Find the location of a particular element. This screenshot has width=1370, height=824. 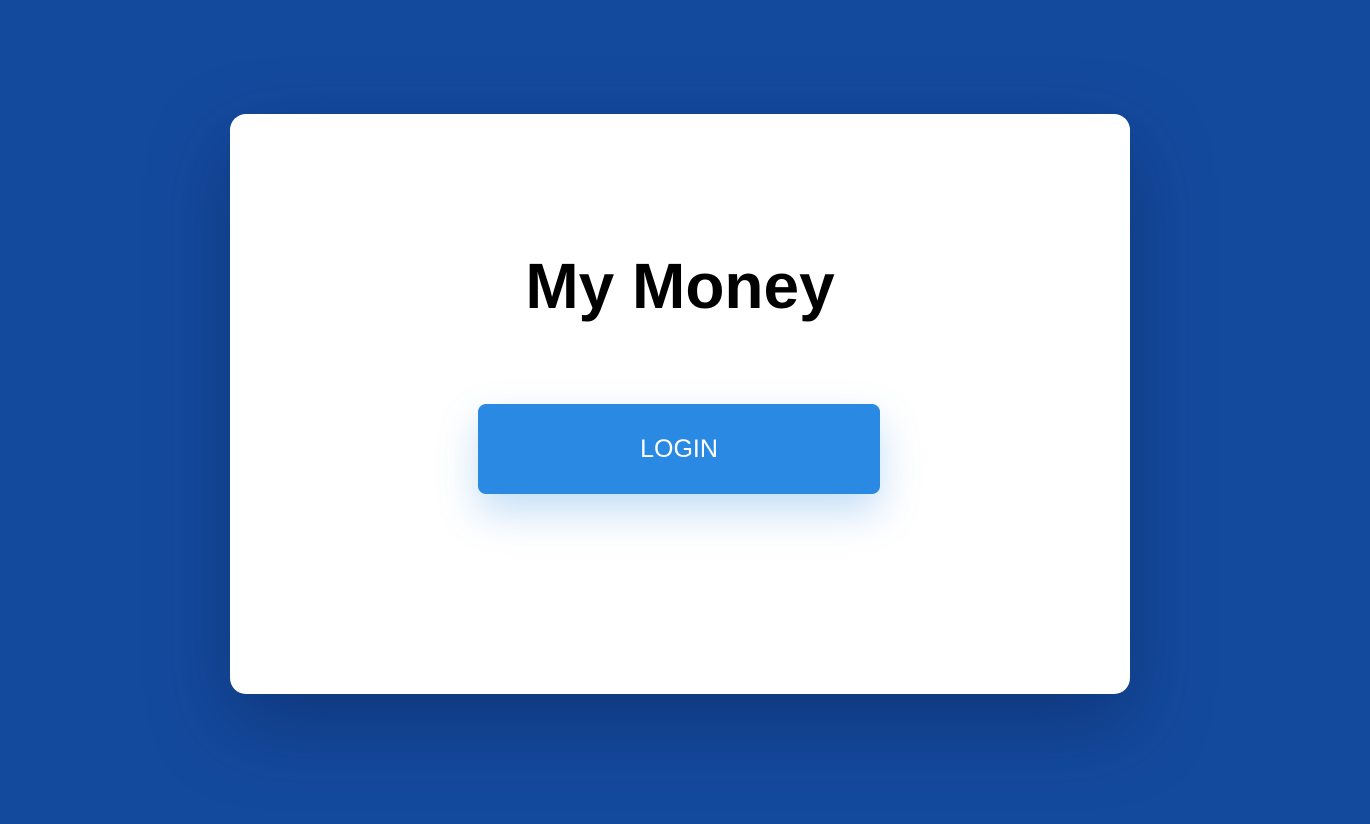

app-title: My Money is located at coordinates (680, 286).